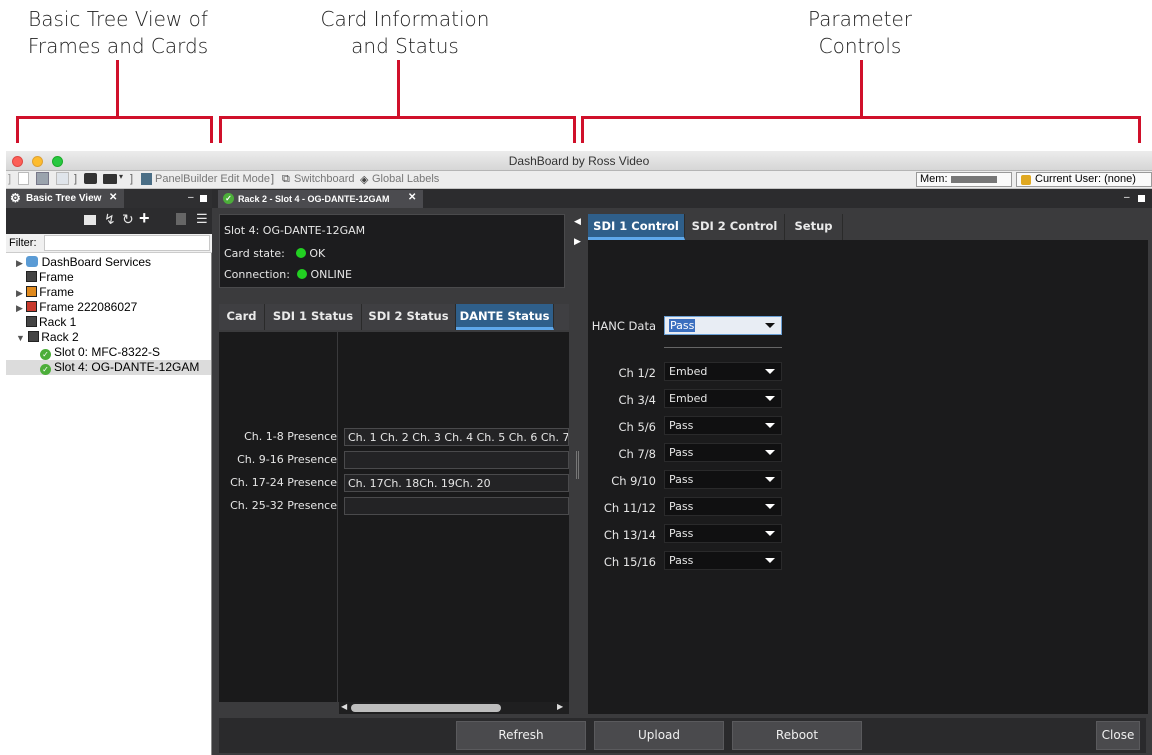 The image size is (1152, 755). What do you see at coordinates (659, 735) in the screenshot?
I see `upload-button: Upload` at bounding box center [659, 735].